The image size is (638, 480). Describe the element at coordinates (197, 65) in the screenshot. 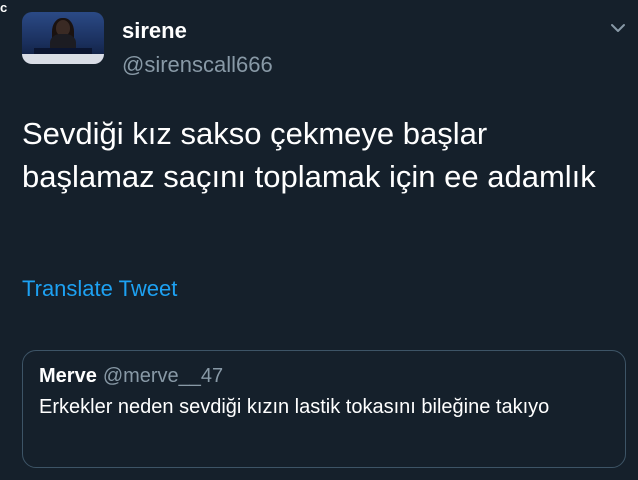

I see `author-handle: @sirenscall666` at that location.